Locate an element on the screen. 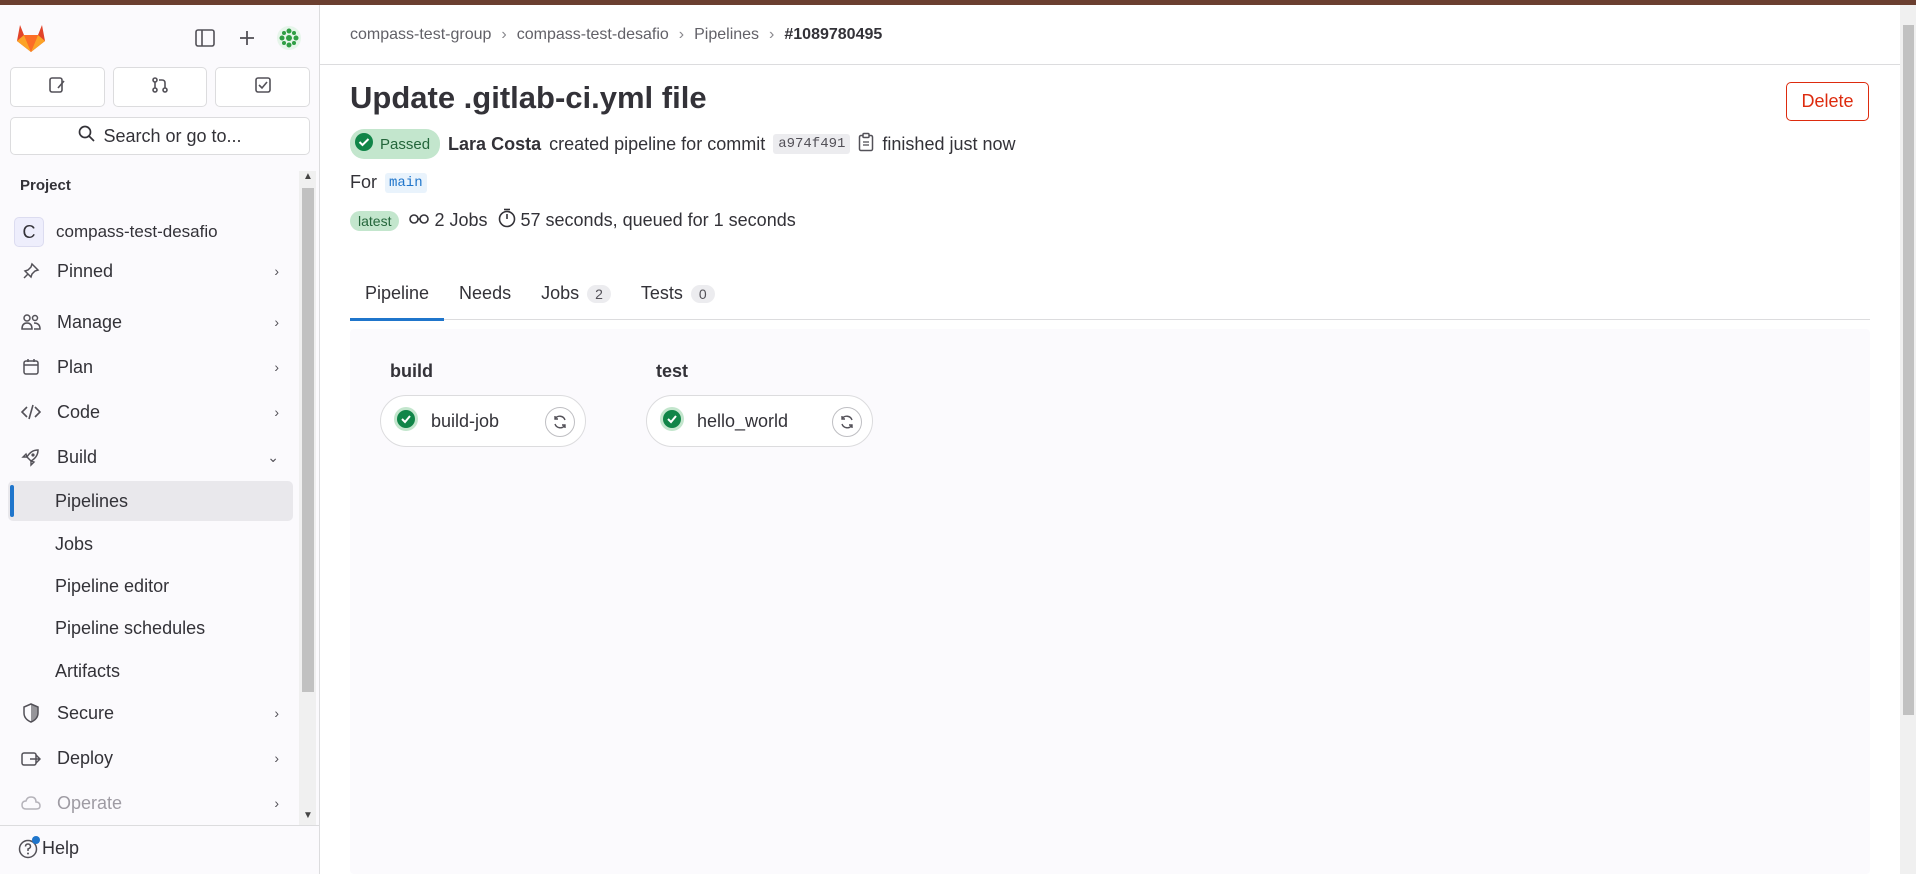  author-link: Lara Costa is located at coordinates (494, 144).